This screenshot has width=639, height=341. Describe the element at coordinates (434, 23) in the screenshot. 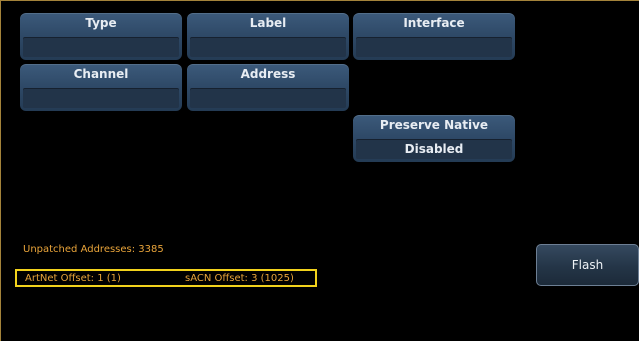

I see `interface-label: Interface` at that location.